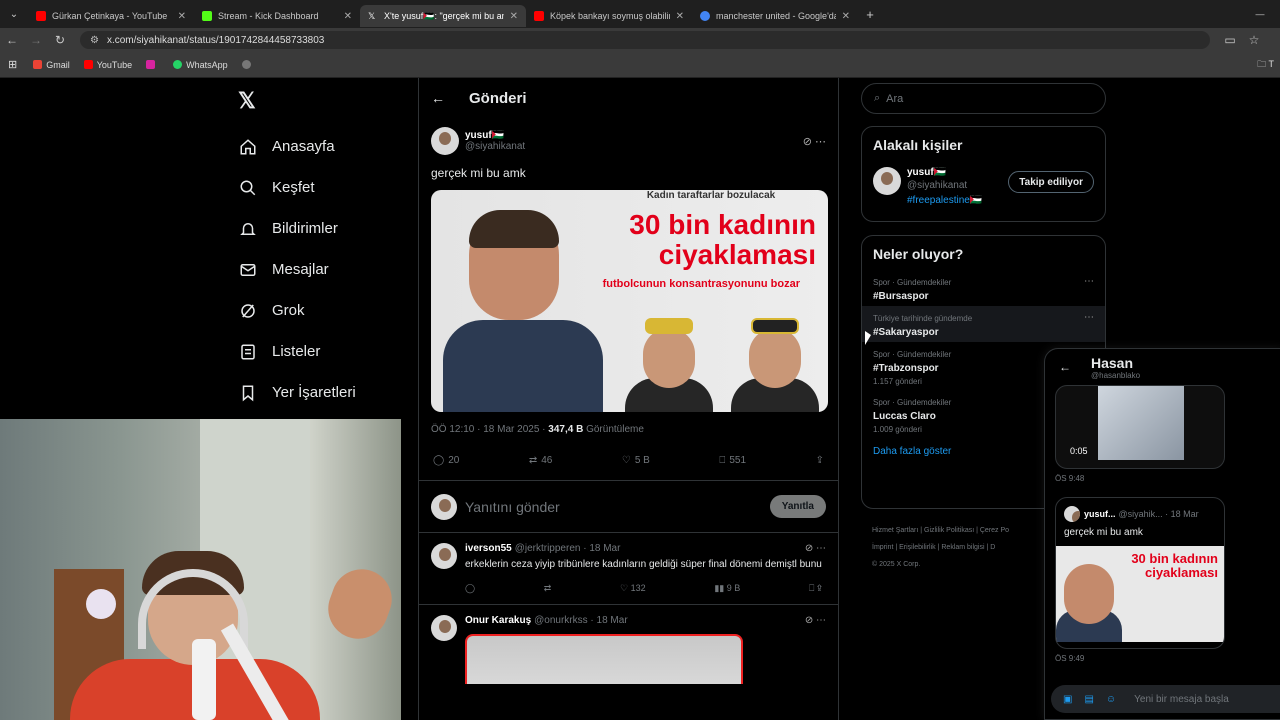  What do you see at coordinates (297, 146) in the screenshot?
I see `nav-item-home: Anasayfa` at bounding box center [297, 146].